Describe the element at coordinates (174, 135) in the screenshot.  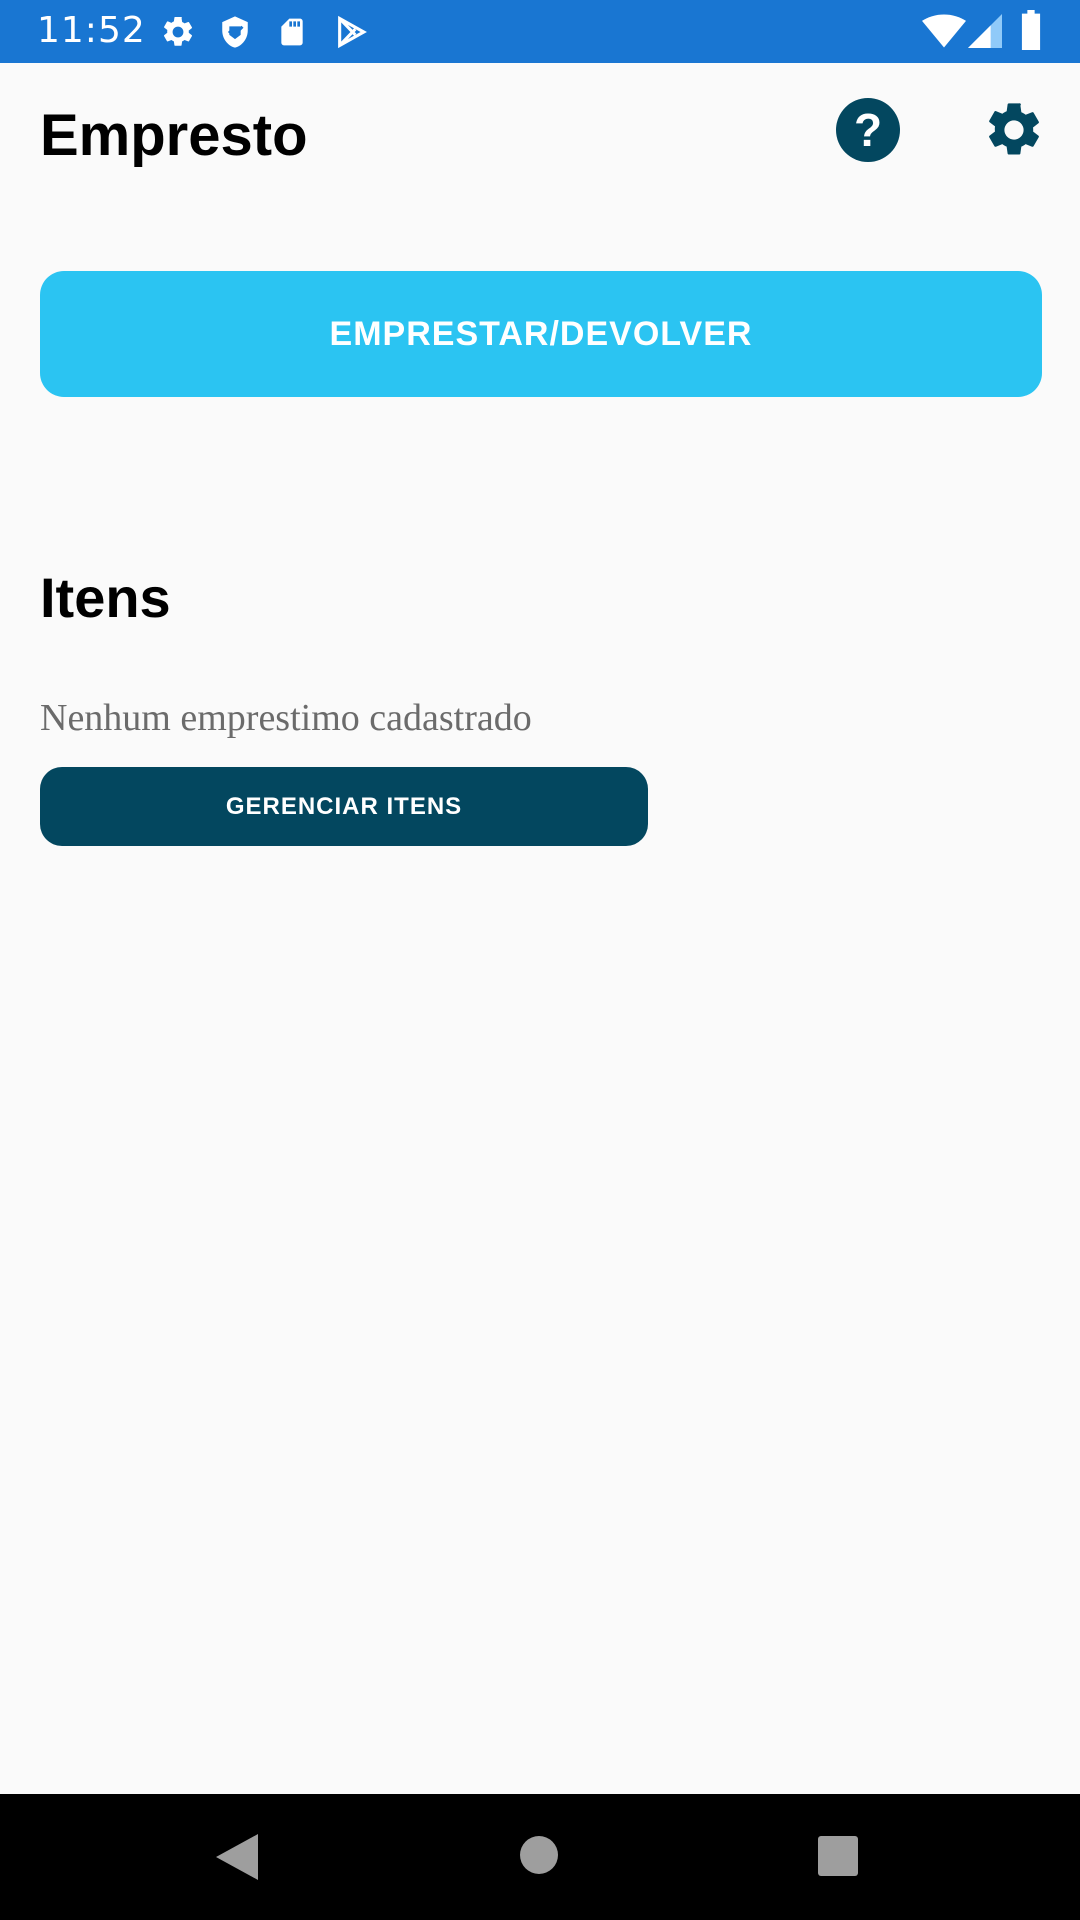
I see `app-title: Empresto` at that location.